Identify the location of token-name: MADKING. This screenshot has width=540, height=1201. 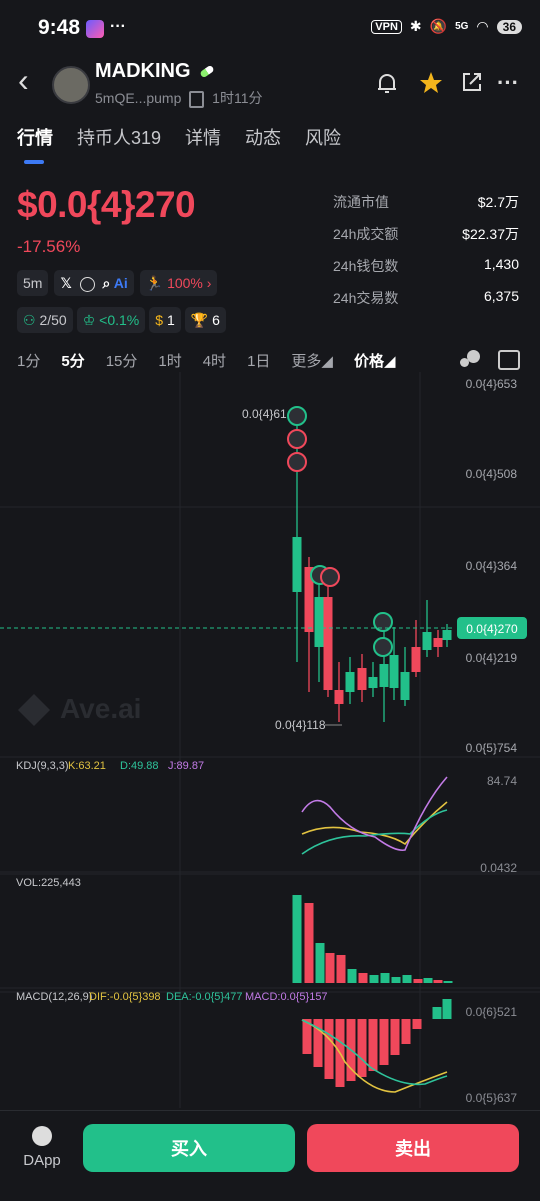
(155, 71).